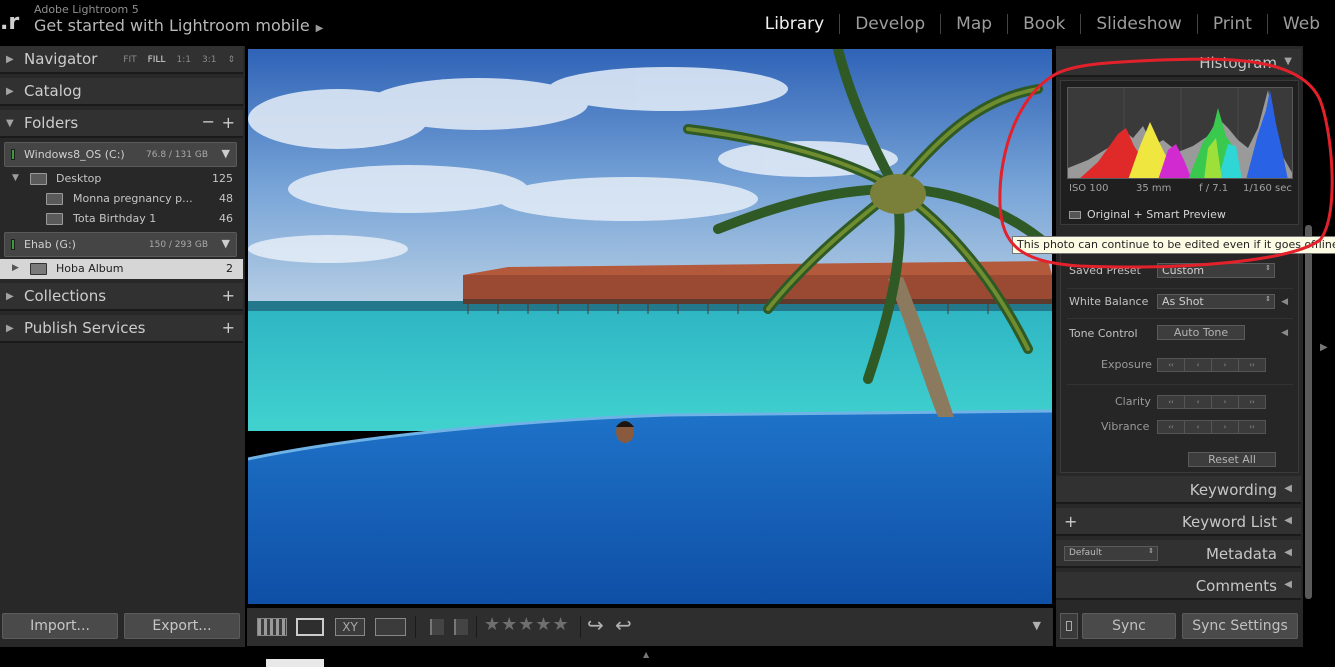 Image resolution: width=1335 pixels, height=667 pixels. Describe the element at coordinates (121, 92) in the screenshot. I see `catalog-header: ▶ Catalog` at that location.